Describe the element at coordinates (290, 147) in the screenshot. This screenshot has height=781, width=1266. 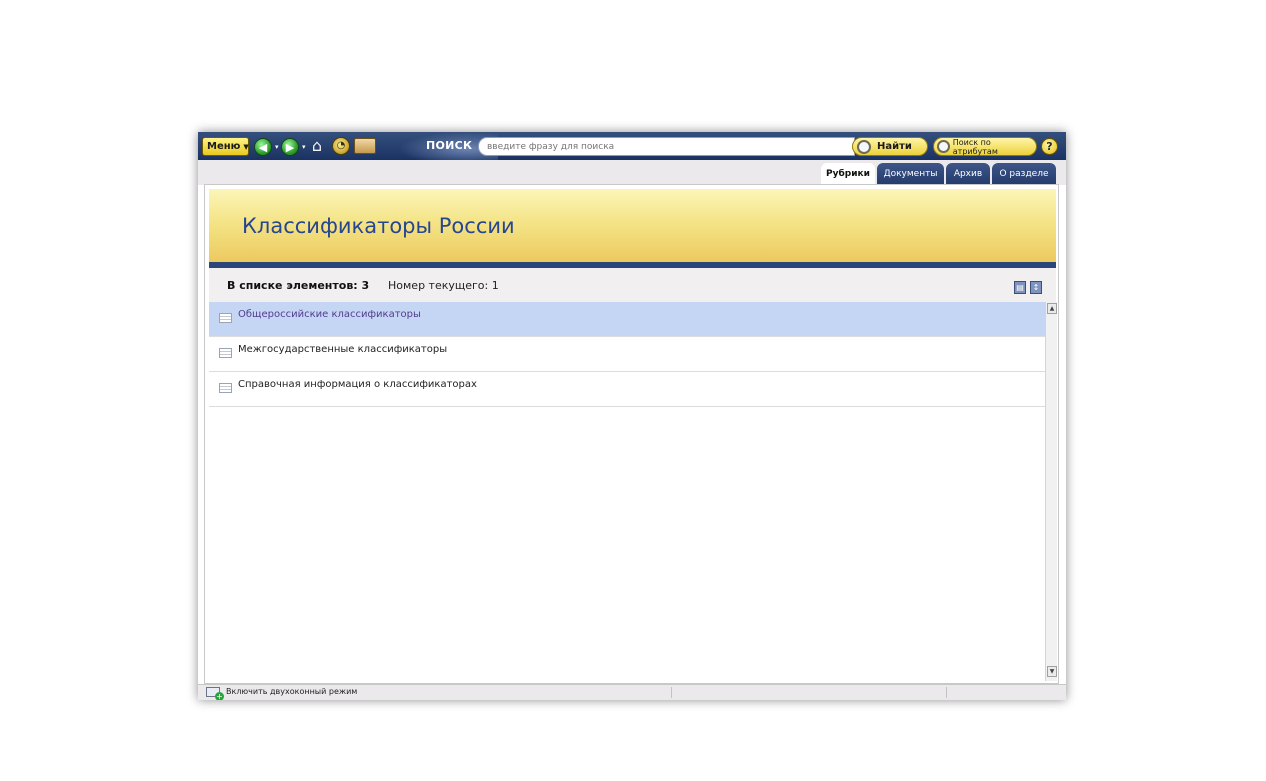
I see `forward-icon: ▶` at that location.